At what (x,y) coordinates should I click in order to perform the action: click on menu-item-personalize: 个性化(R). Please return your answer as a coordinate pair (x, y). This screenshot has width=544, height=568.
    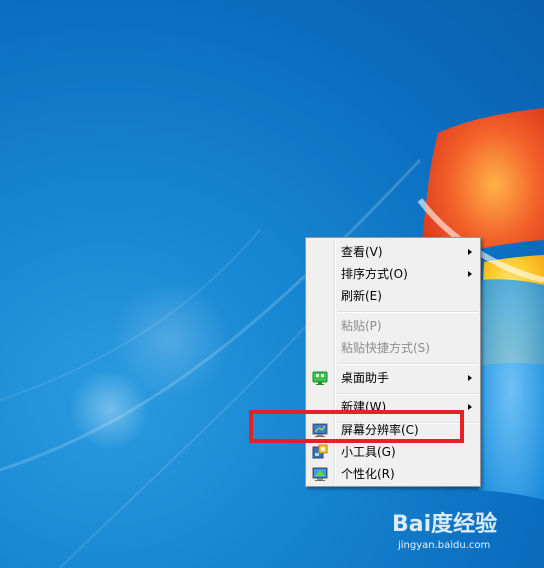
    Looking at the image, I should click on (393, 474).